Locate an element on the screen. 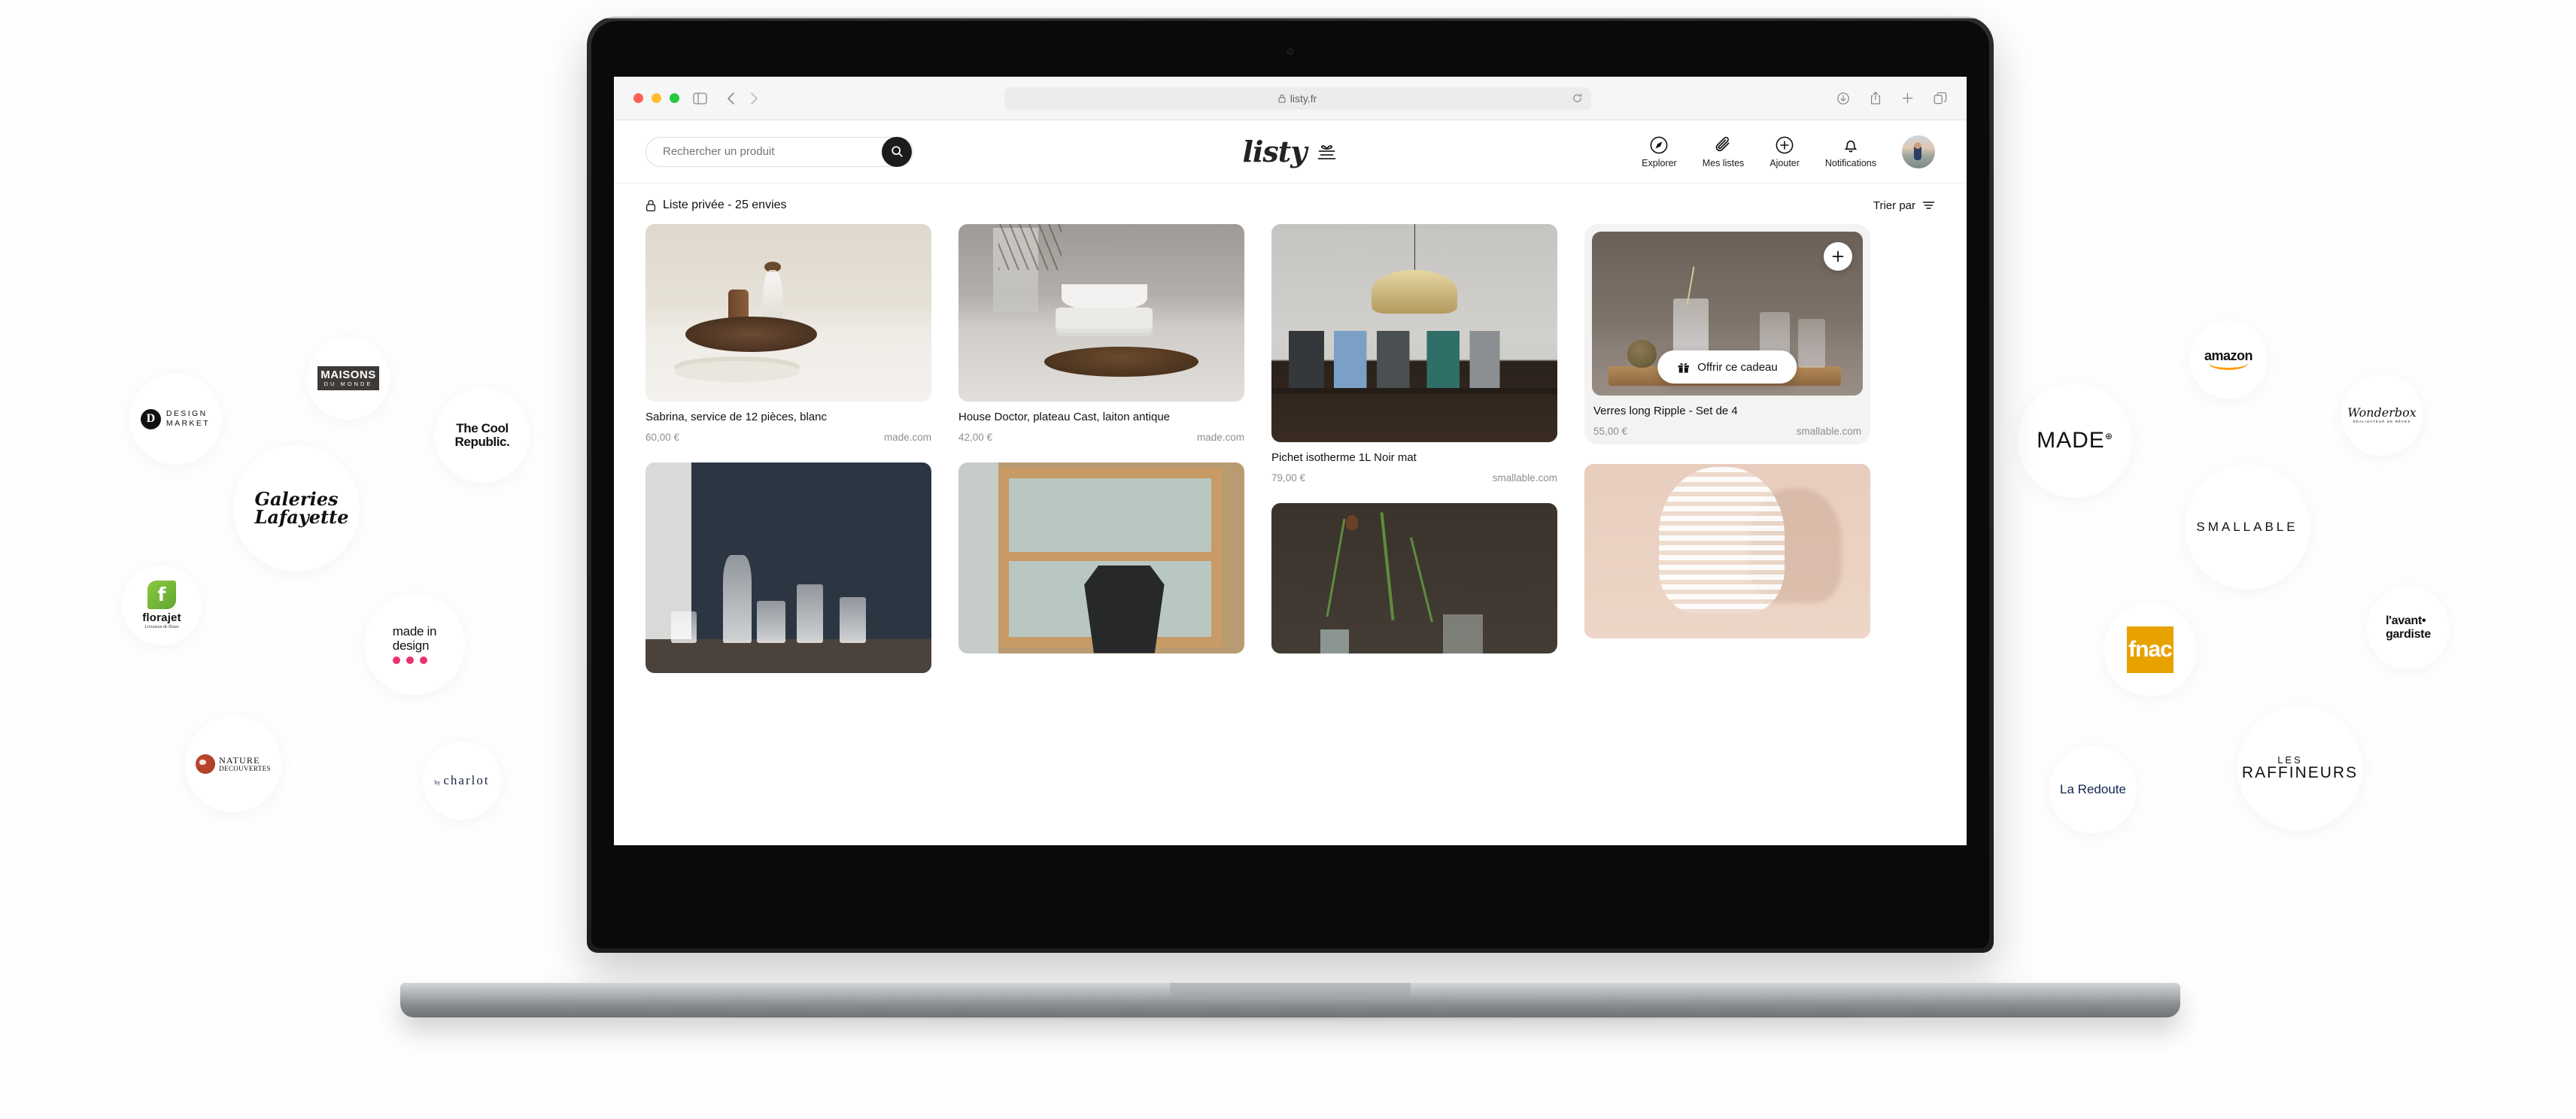 Image resolution: width=2576 pixels, height=1119 pixels. add-to-list-button is located at coordinates (1838, 256).